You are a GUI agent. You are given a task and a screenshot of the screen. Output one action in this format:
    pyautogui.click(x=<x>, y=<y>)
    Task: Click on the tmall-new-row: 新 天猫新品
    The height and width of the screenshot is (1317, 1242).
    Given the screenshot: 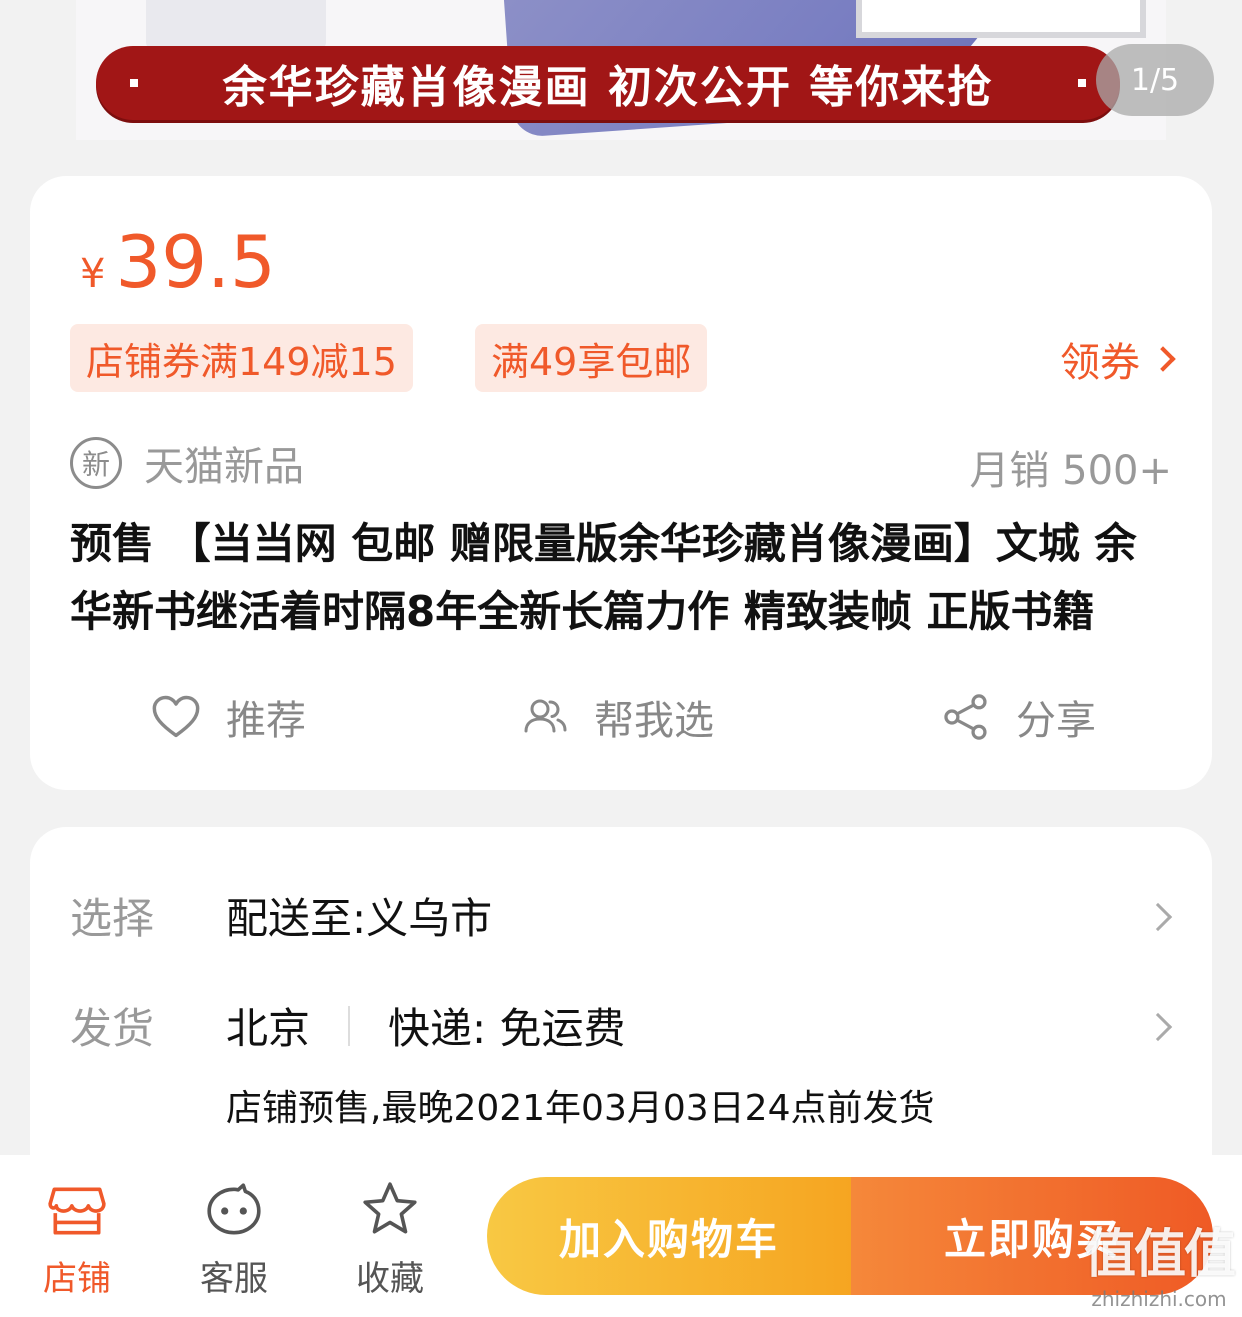 What is the action you would take?
    pyautogui.click(x=187, y=463)
    